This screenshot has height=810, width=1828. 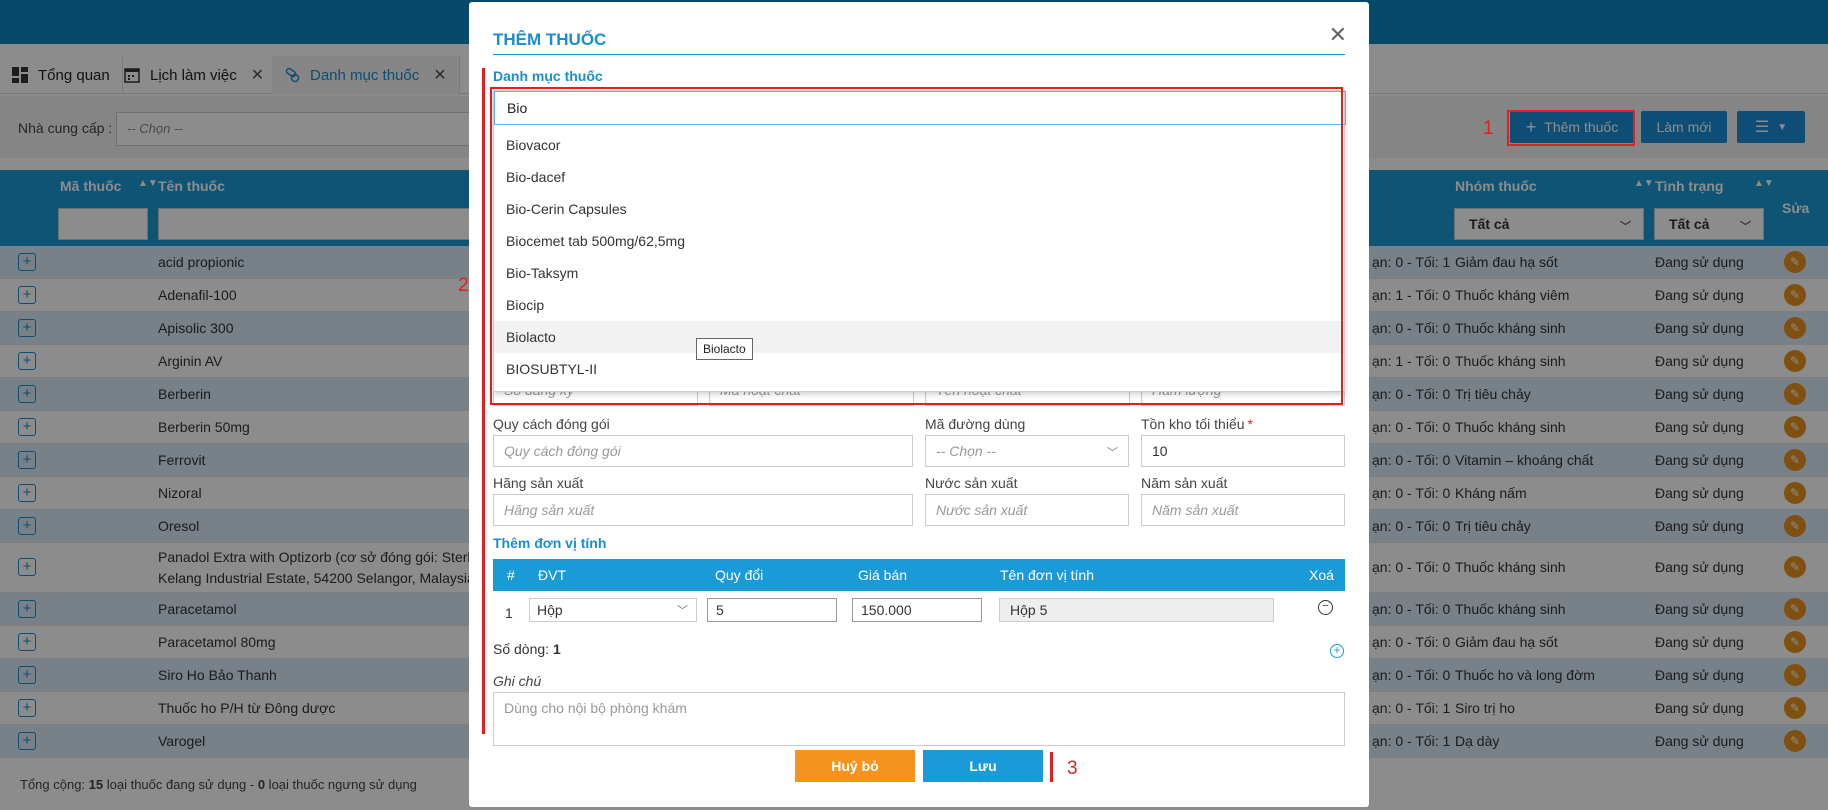 I want to click on required-asterisk: *, so click(x=1250, y=424).